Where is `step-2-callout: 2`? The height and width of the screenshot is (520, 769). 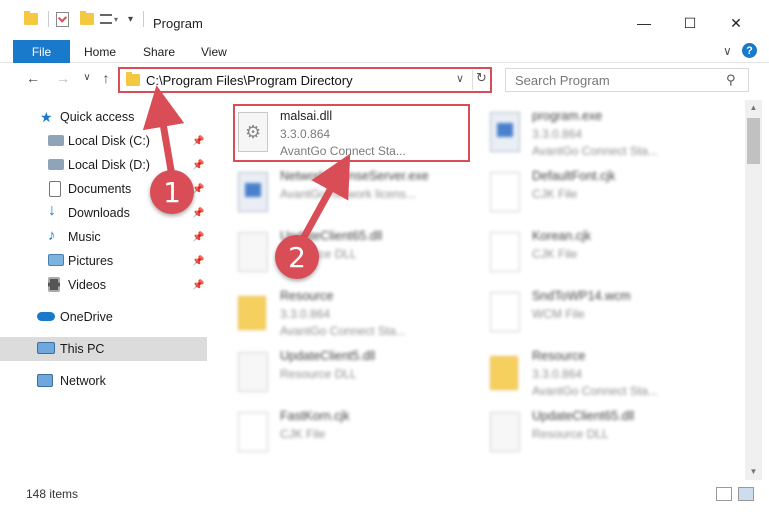
step-2-callout: 2 is located at coordinates (297, 257).